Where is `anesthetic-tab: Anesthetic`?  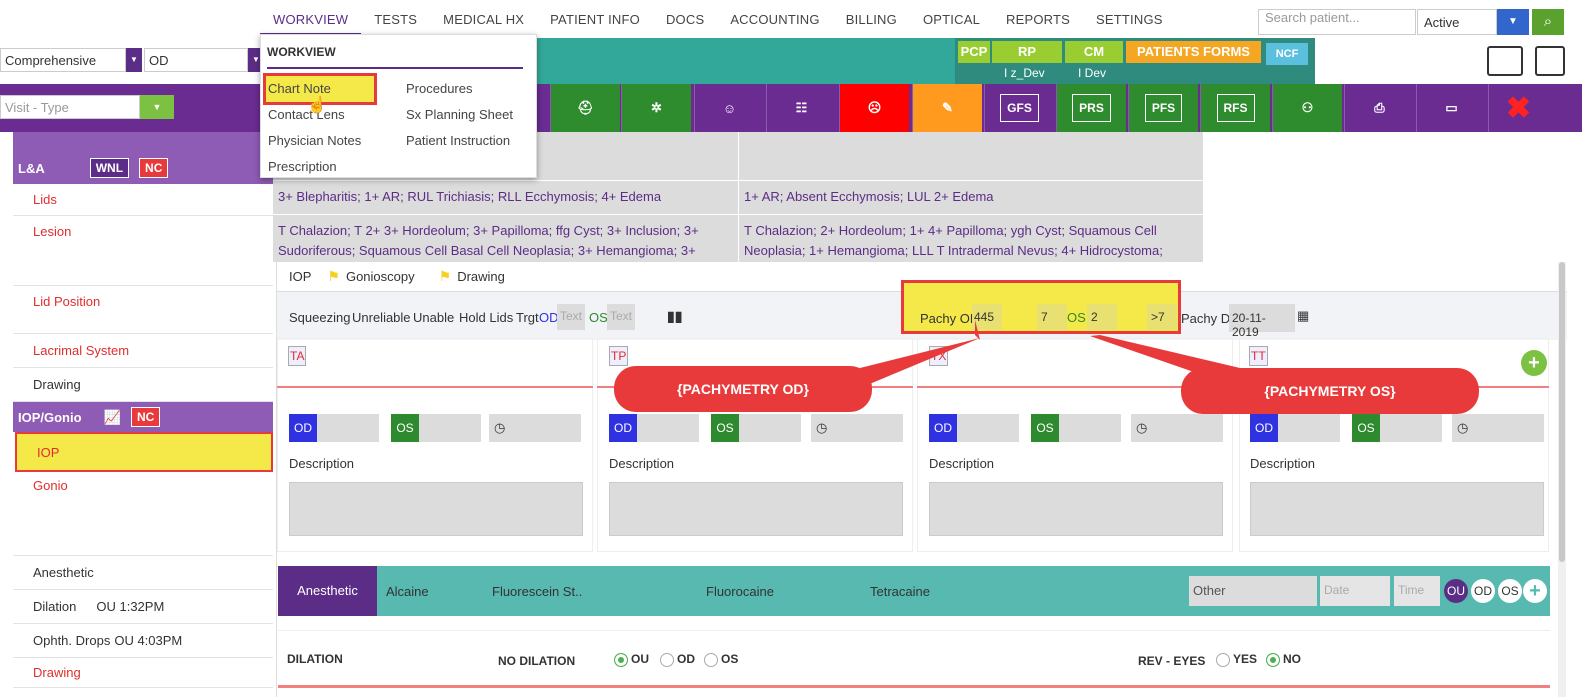
anesthetic-tab: Anesthetic is located at coordinates (327, 591).